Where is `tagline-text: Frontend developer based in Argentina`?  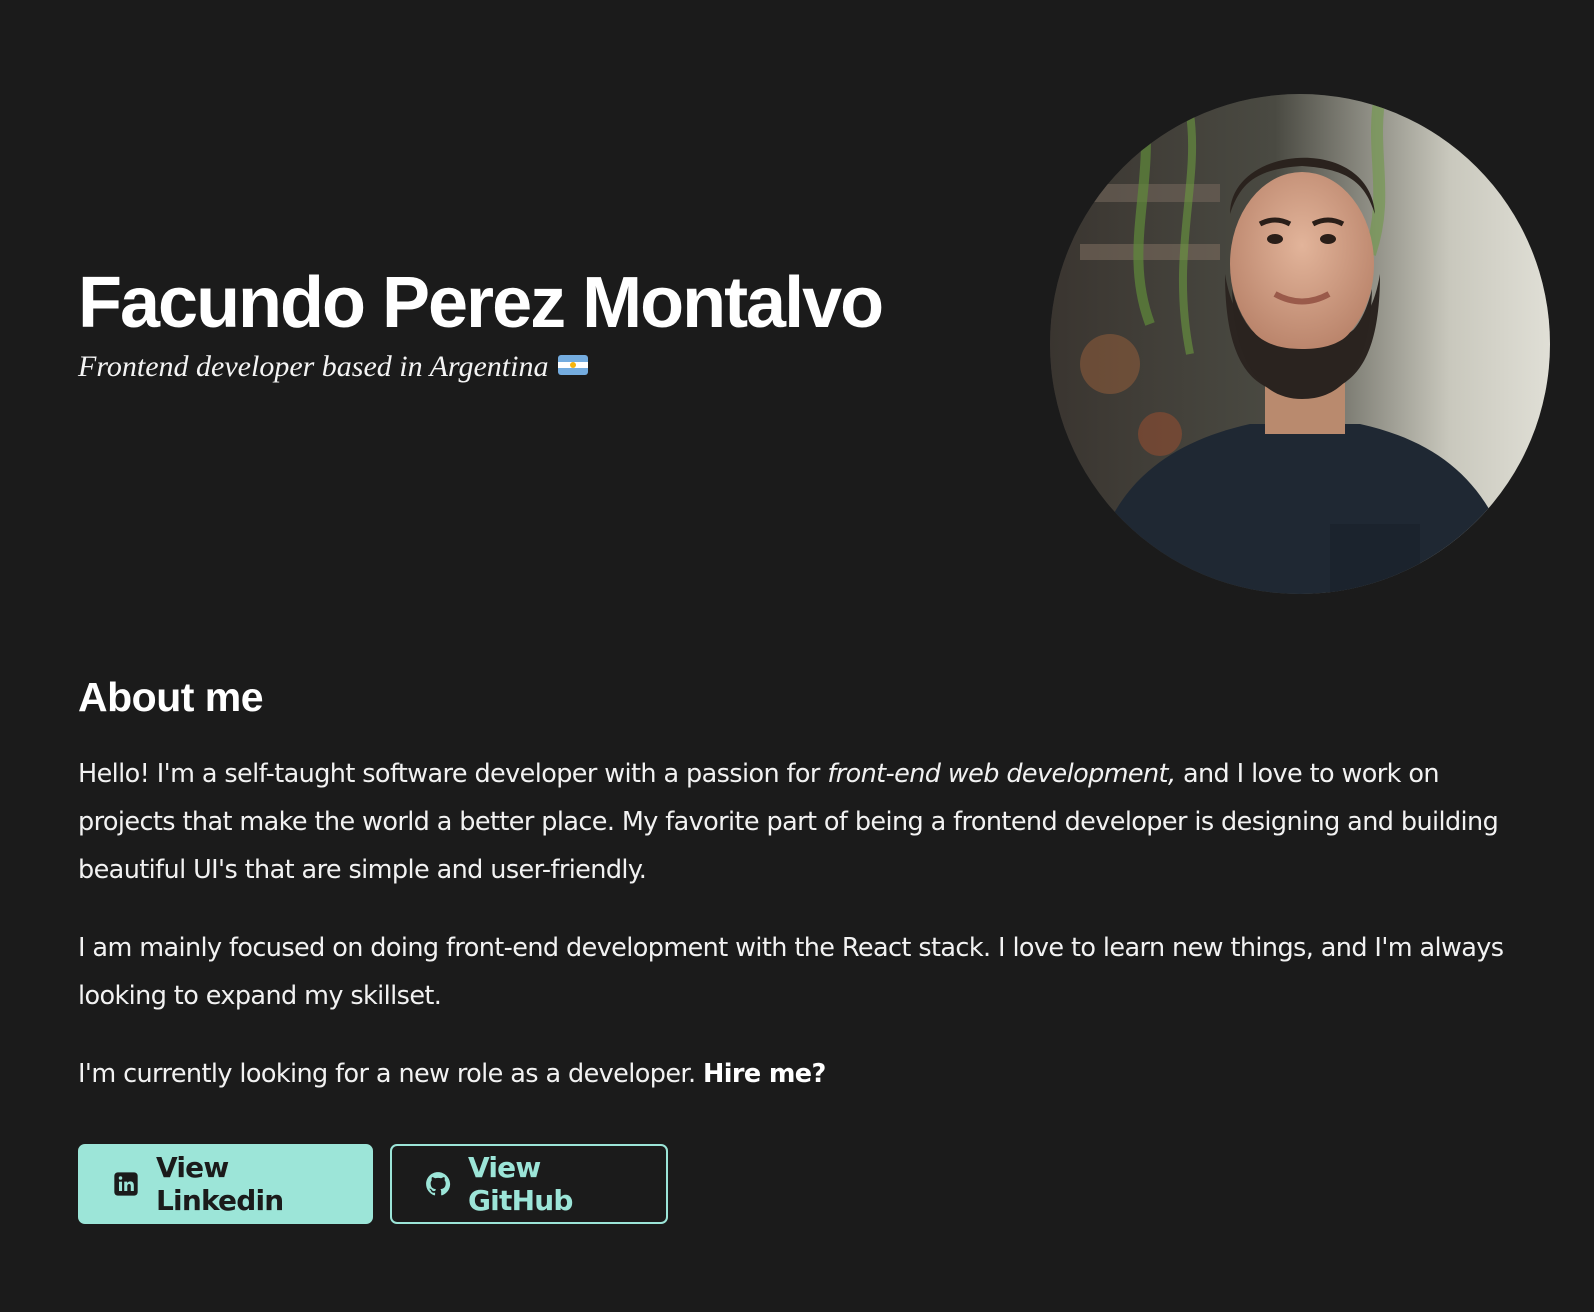 tagline-text: Frontend developer based in Argentina is located at coordinates (313, 366).